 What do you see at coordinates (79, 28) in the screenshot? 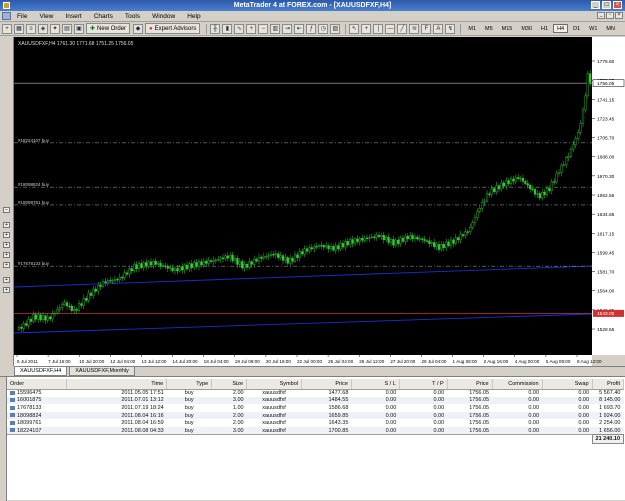
I see `tester-icon: ▣` at bounding box center [79, 28].